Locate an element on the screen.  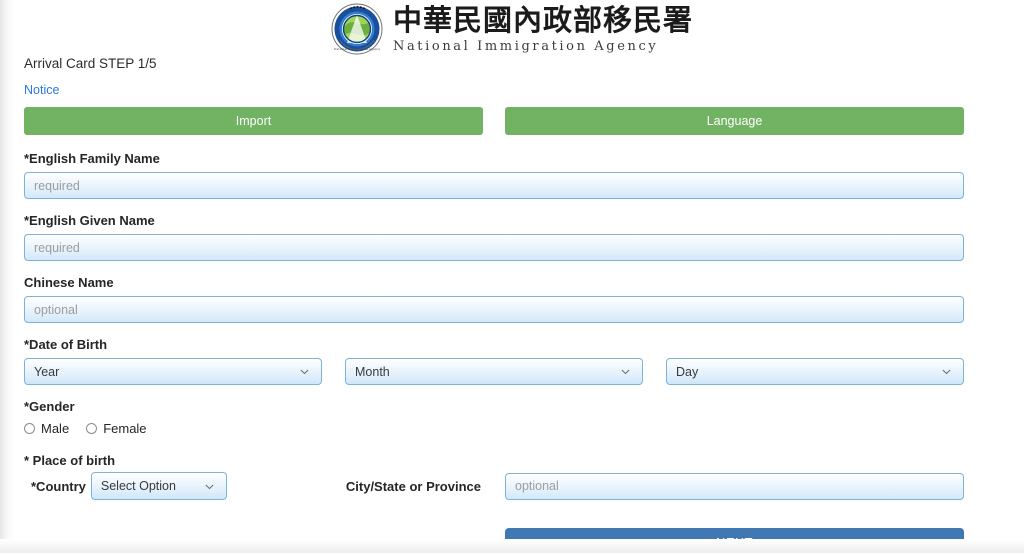
language-button: Language is located at coordinates (734, 121).